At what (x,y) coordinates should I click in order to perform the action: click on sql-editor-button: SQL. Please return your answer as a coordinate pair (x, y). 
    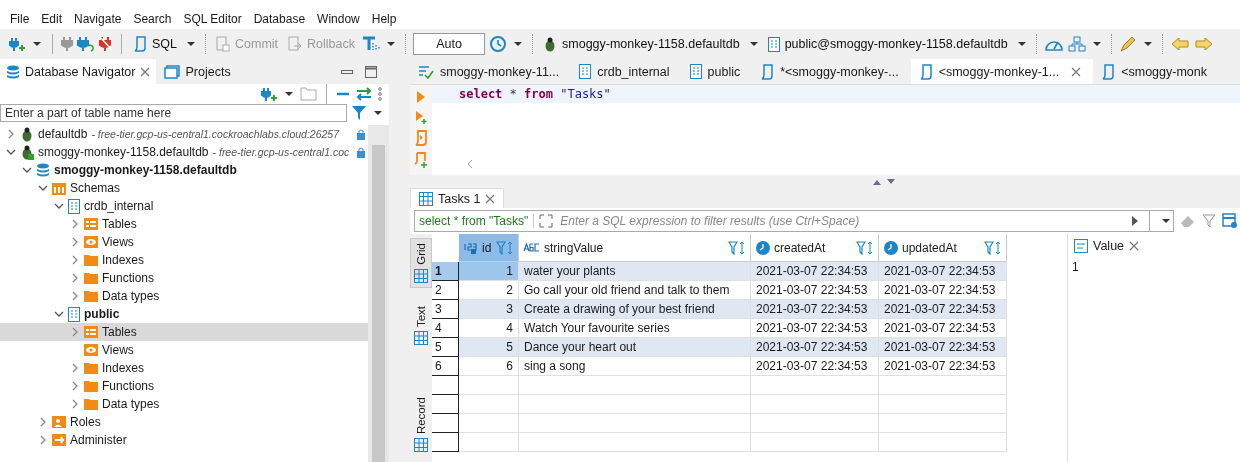
    Looking at the image, I should click on (155, 44).